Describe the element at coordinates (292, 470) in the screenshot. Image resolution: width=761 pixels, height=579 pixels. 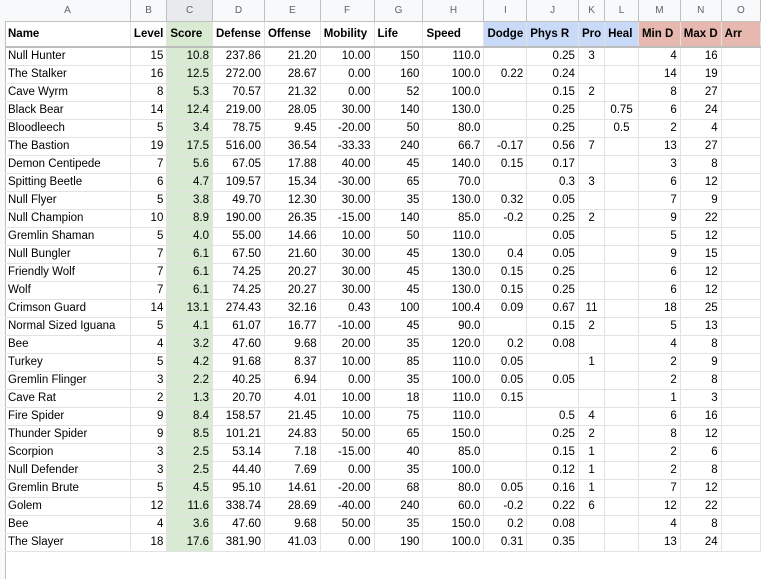
I see `cell-e: 7.69` at that location.